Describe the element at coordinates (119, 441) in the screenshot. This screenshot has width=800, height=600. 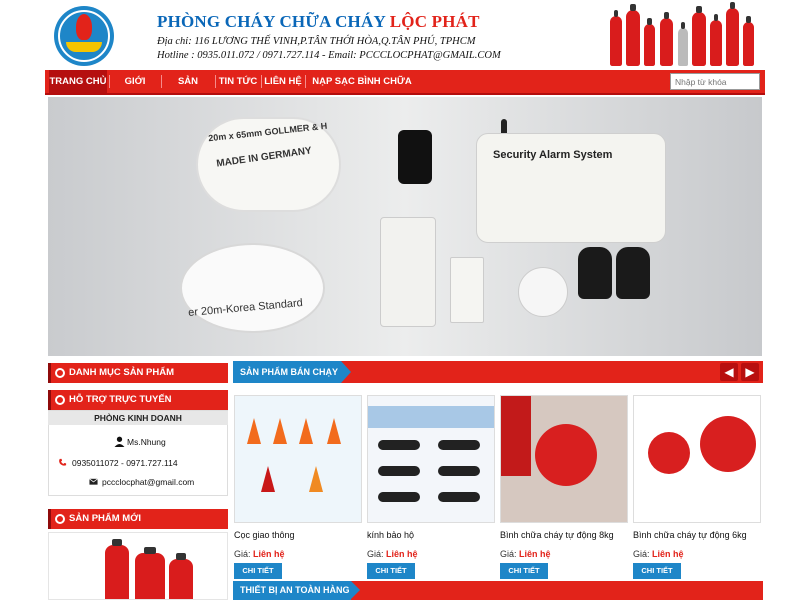
I see `user-icon` at that location.